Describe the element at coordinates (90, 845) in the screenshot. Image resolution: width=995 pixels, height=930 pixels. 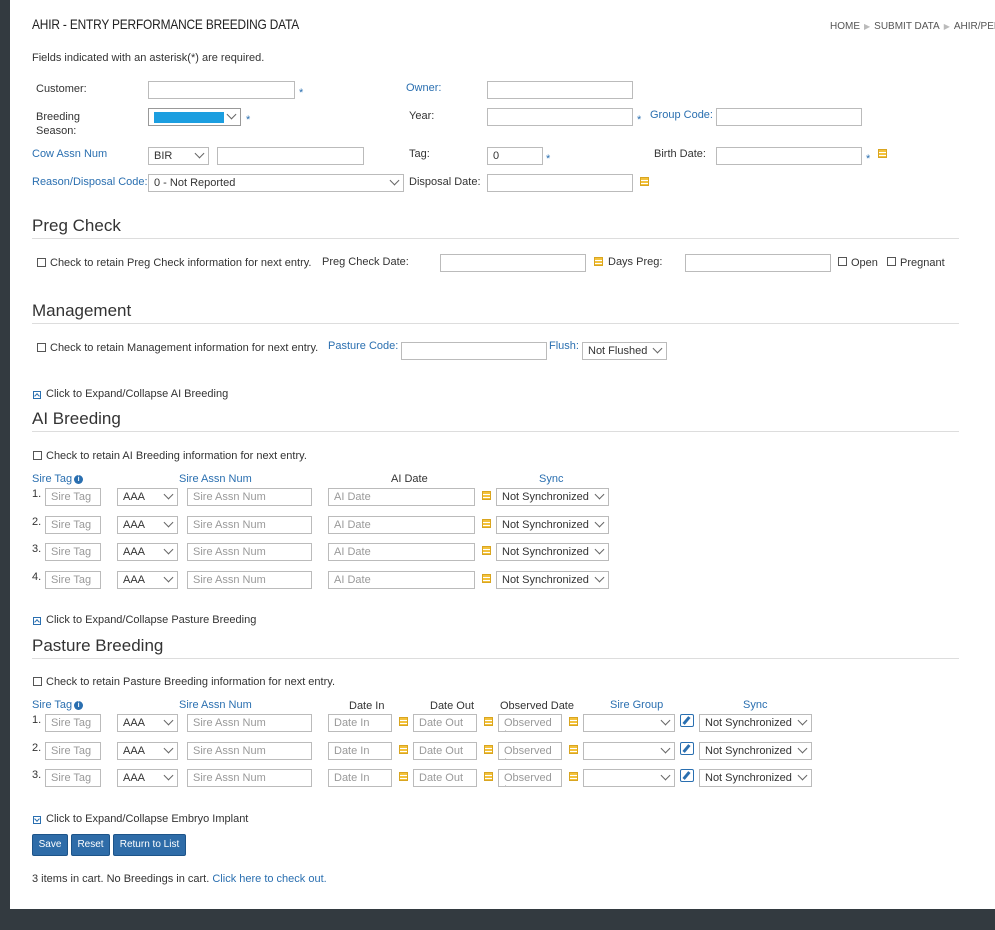
I see `reset-button: Reset` at that location.